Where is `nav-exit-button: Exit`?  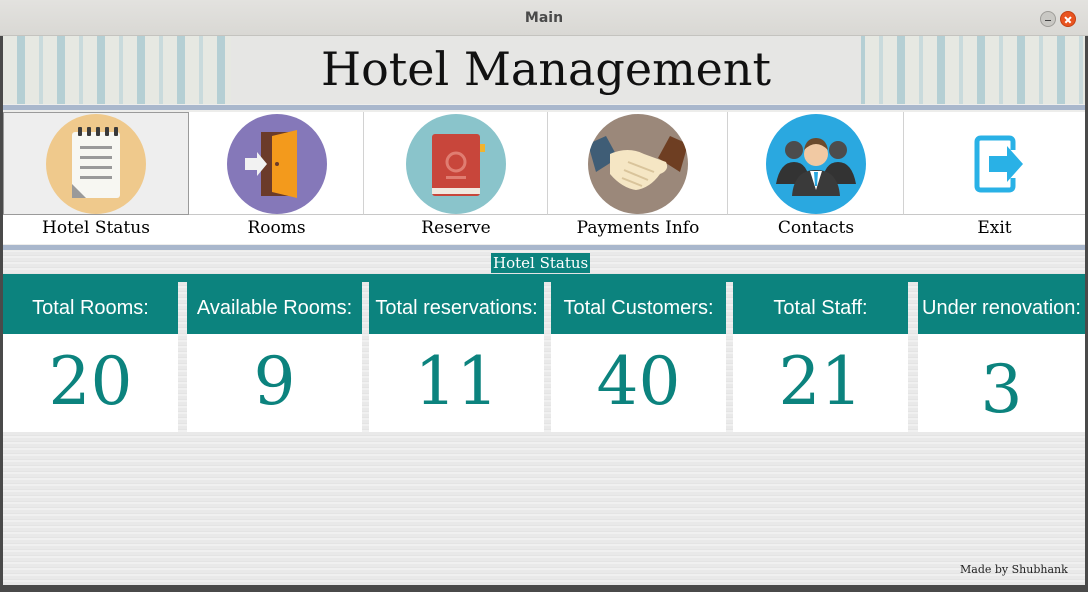 nav-exit-button: Exit is located at coordinates (994, 177).